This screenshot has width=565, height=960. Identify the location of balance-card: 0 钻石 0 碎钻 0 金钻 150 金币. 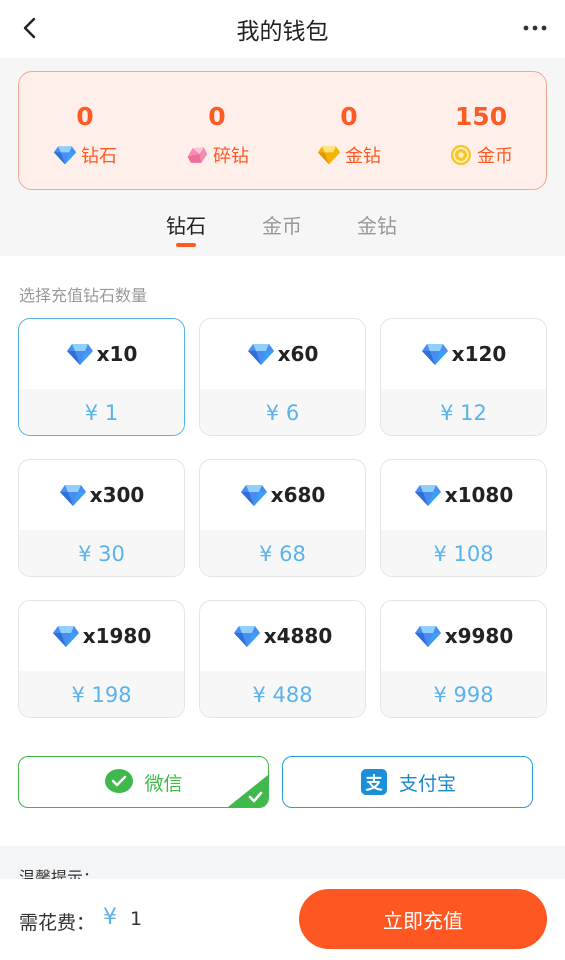
(282, 130).